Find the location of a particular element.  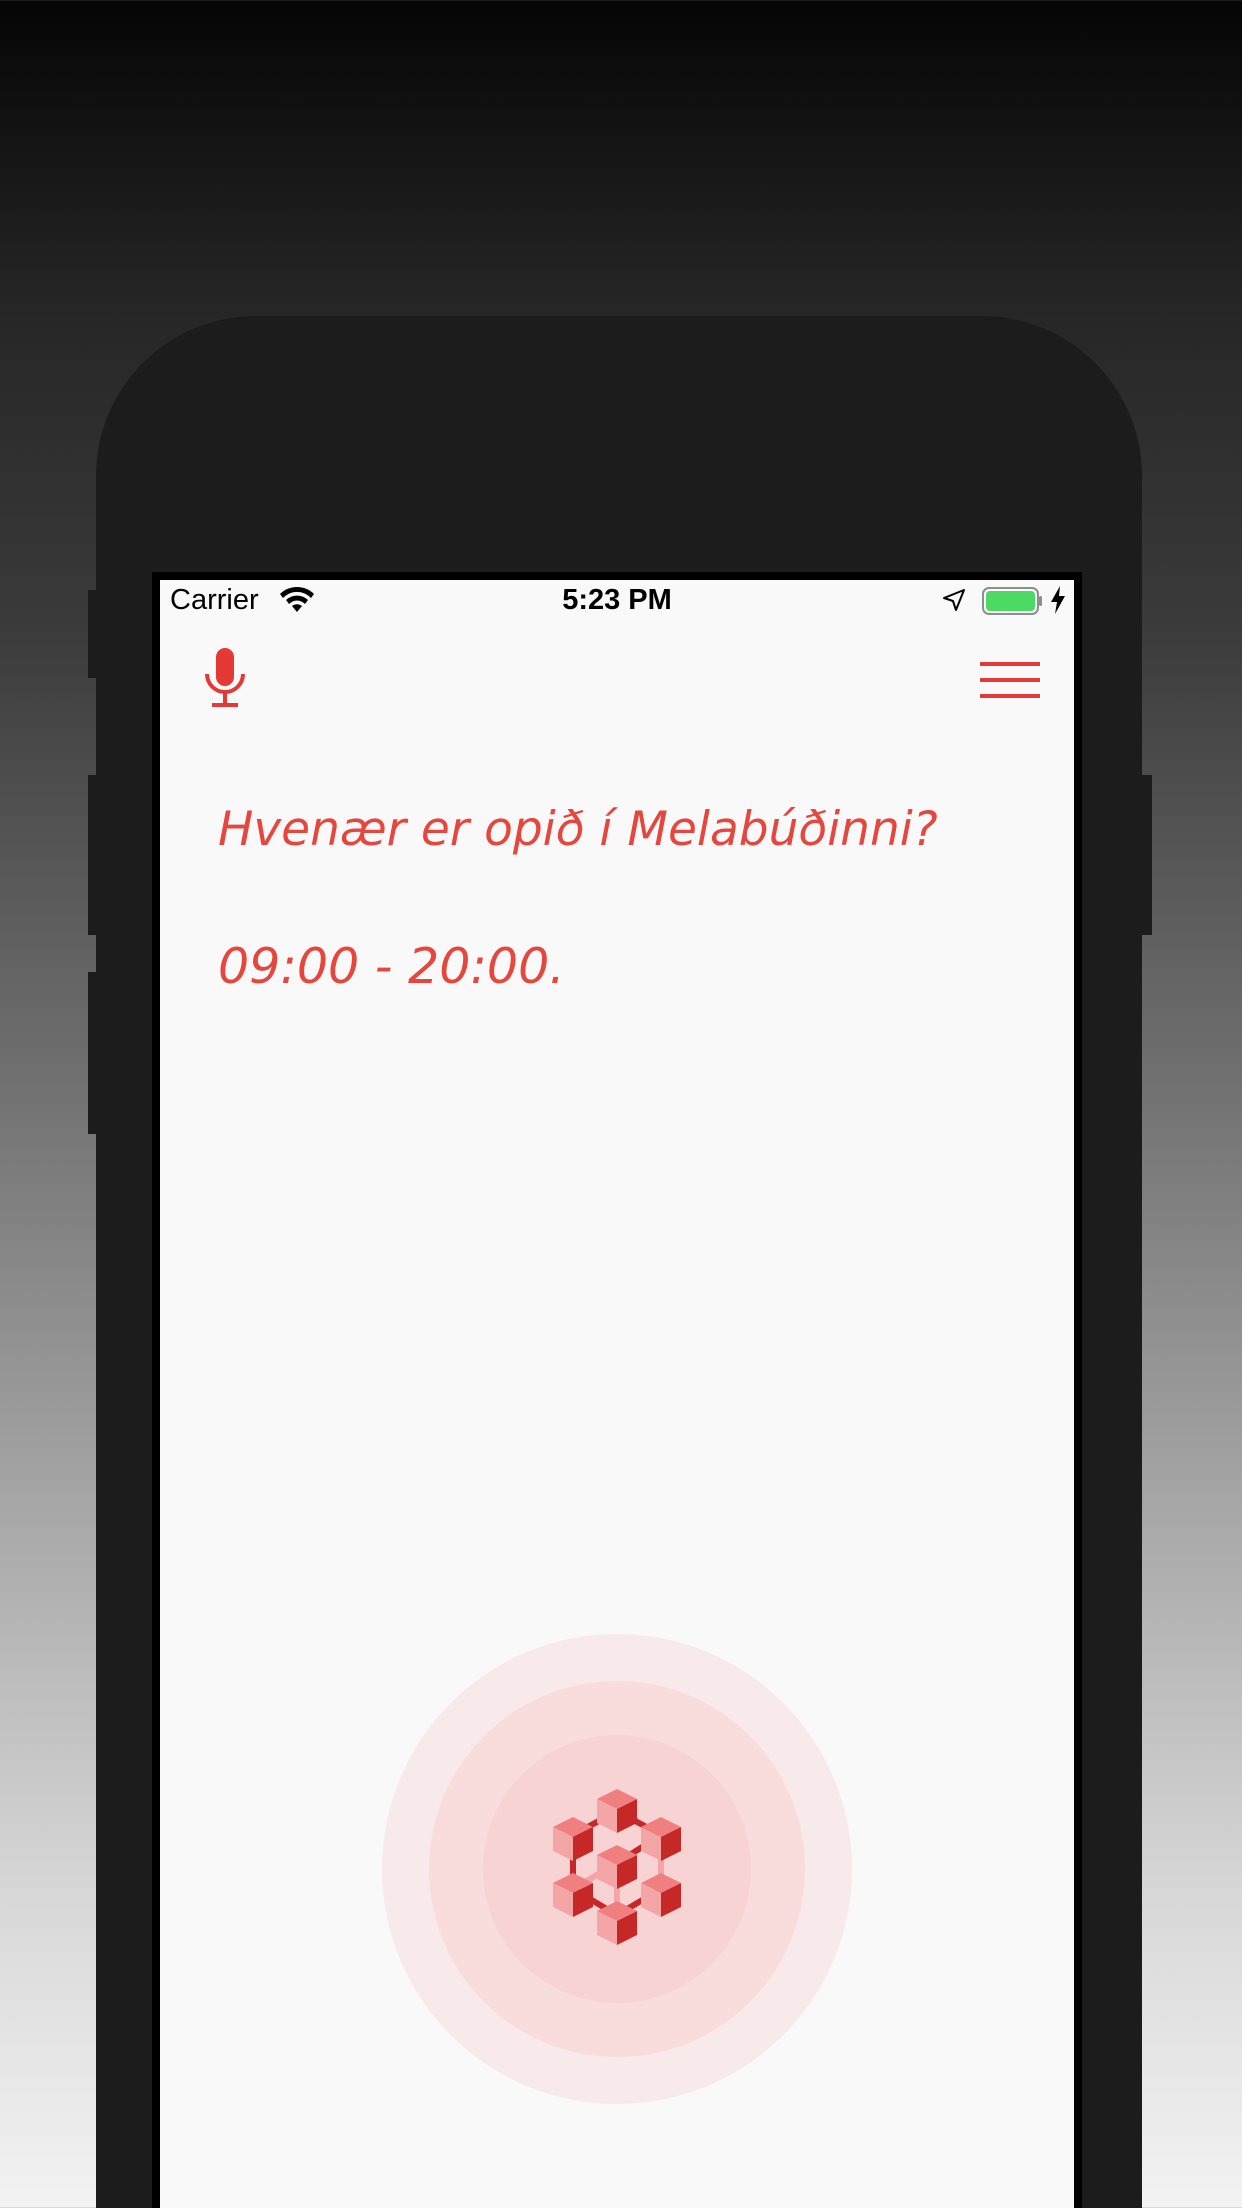

user-query-text: Hvenær er opið í Melabúðinni? is located at coordinates (578, 829).